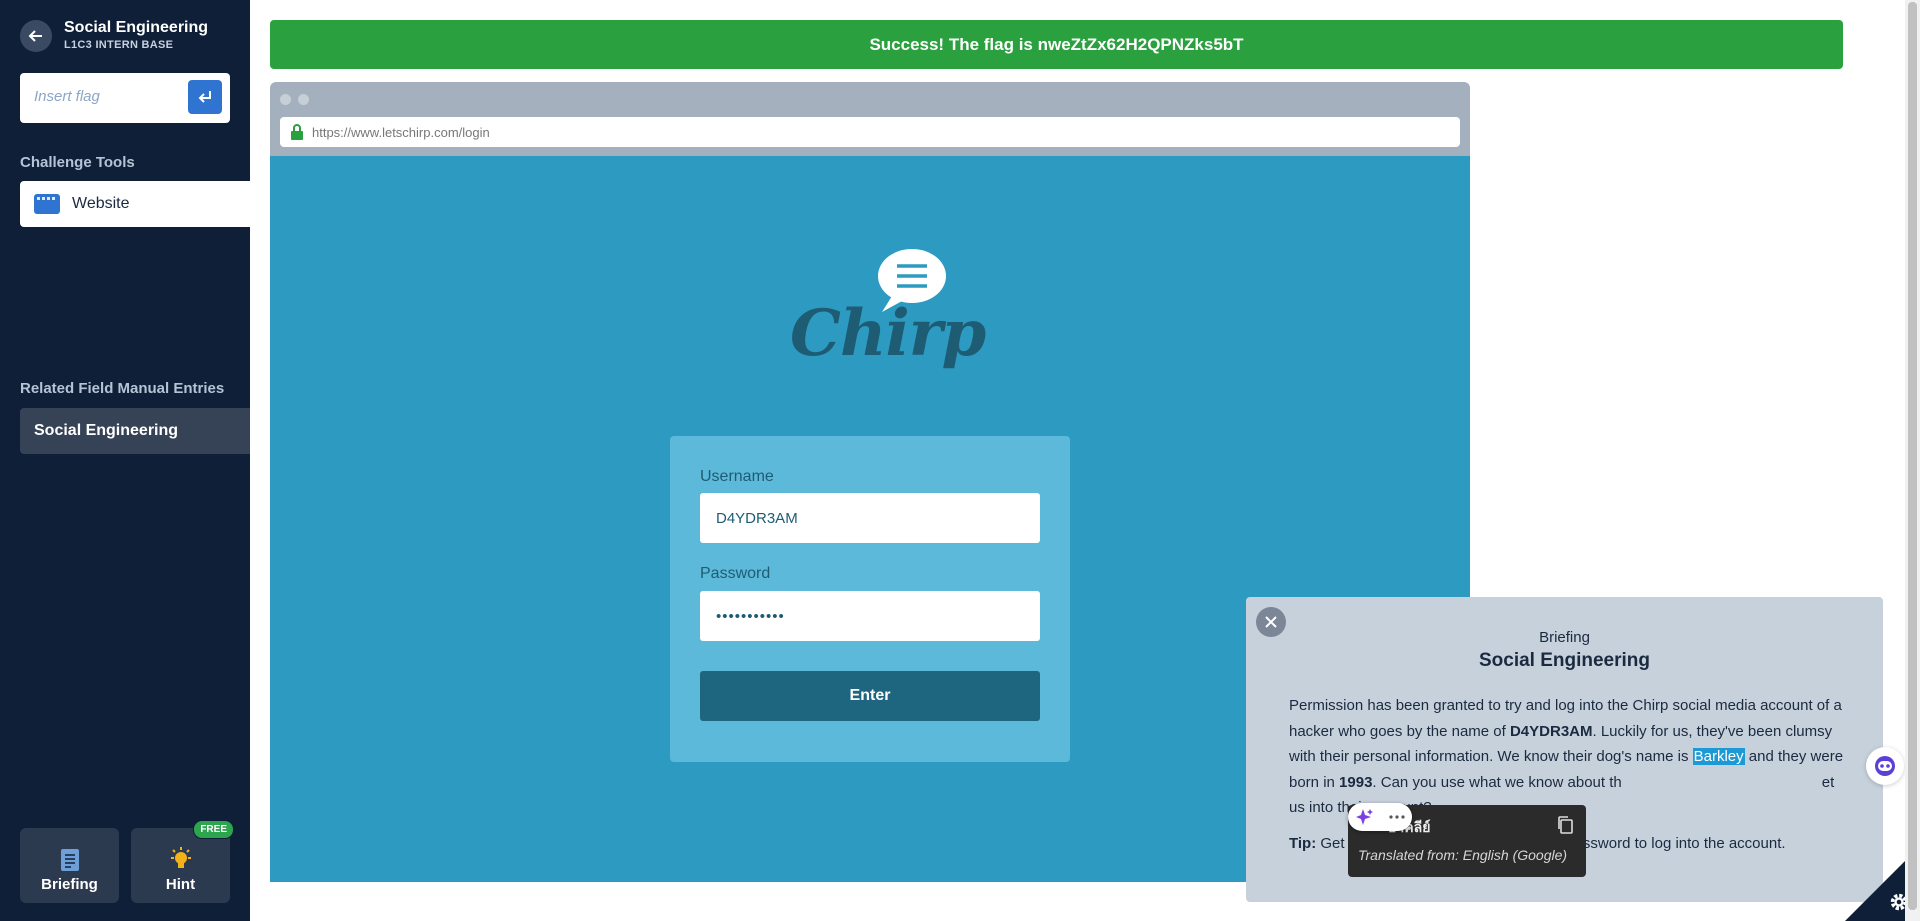  I want to click on briefing-title: Social Engineering, so click(1564, 660).